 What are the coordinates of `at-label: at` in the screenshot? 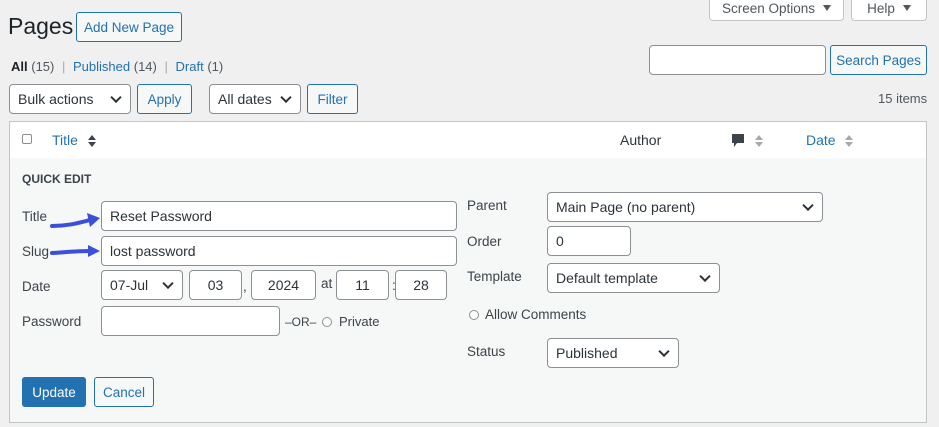 It's located at (327, 283).